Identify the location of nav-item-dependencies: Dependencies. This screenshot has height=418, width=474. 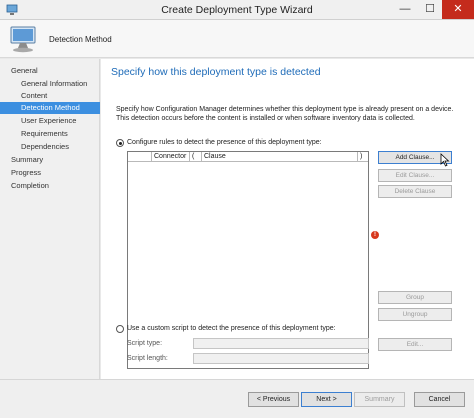
(50, 147).